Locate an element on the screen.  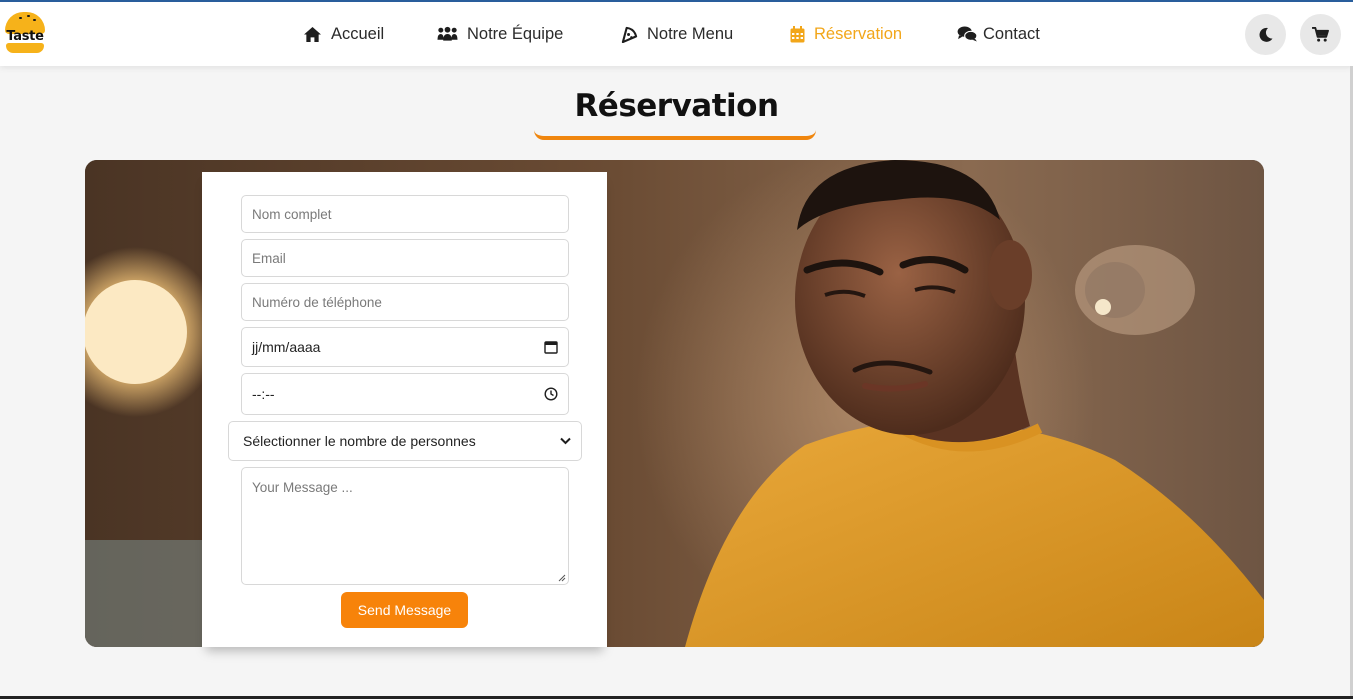
nav-label: Contact is located at coordinates (1011, 33).